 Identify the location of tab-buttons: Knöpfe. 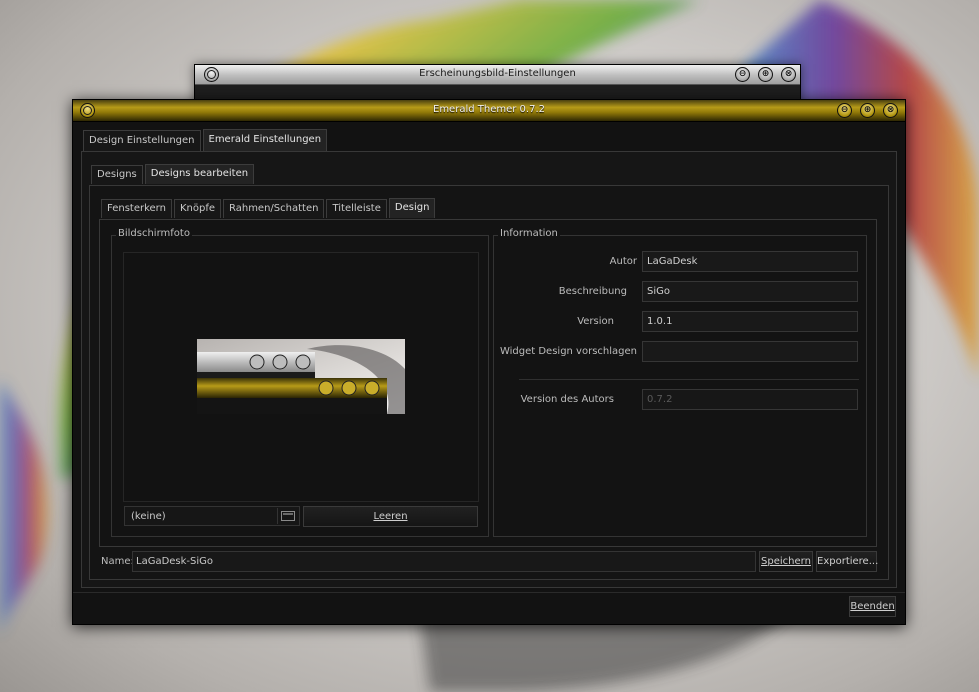
(197, 208).